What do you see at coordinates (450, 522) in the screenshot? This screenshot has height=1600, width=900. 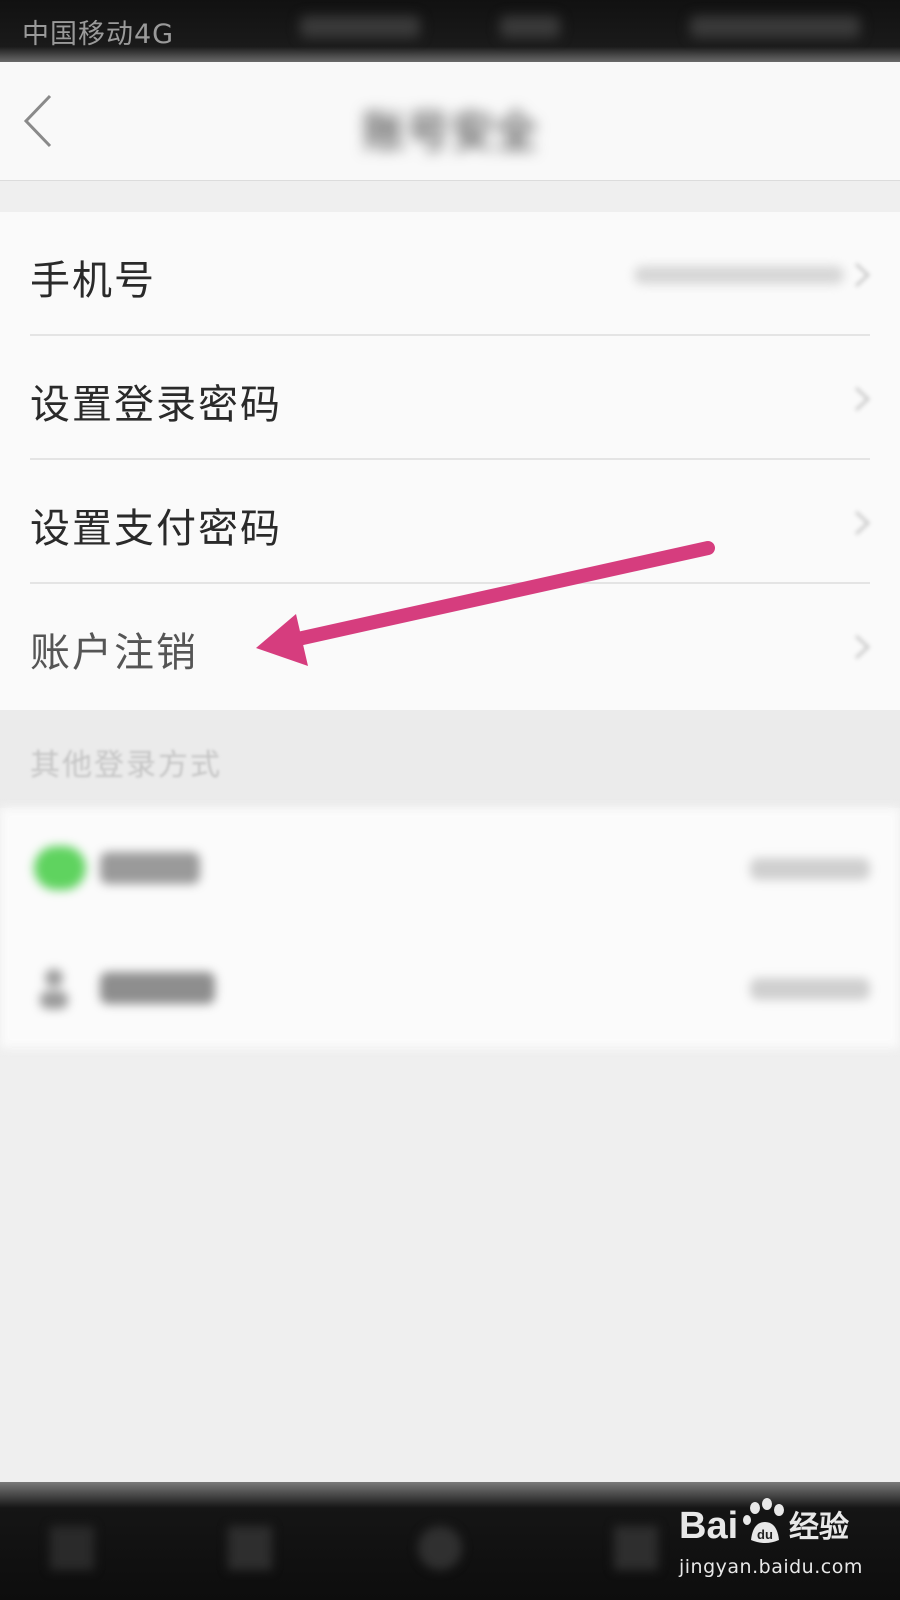 I see `settings-item-pay-password: 设置支付密码` at bounding box center [450, 522].